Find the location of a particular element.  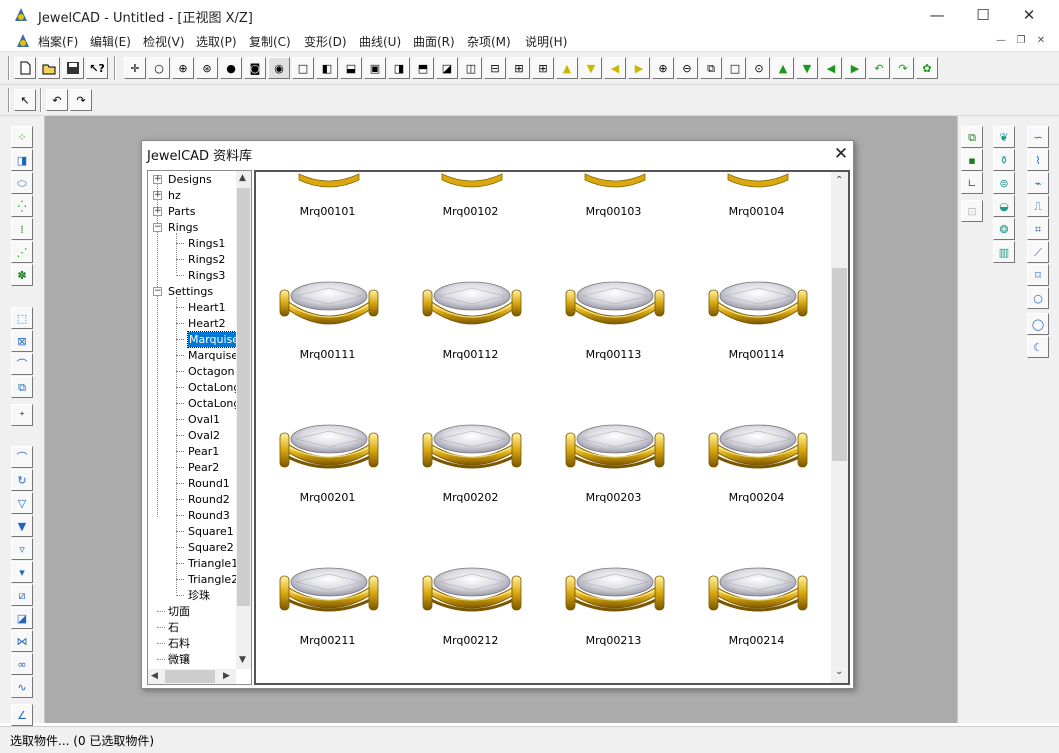

tree-item-setting: Heart2 is located at coordinates (207, 323).